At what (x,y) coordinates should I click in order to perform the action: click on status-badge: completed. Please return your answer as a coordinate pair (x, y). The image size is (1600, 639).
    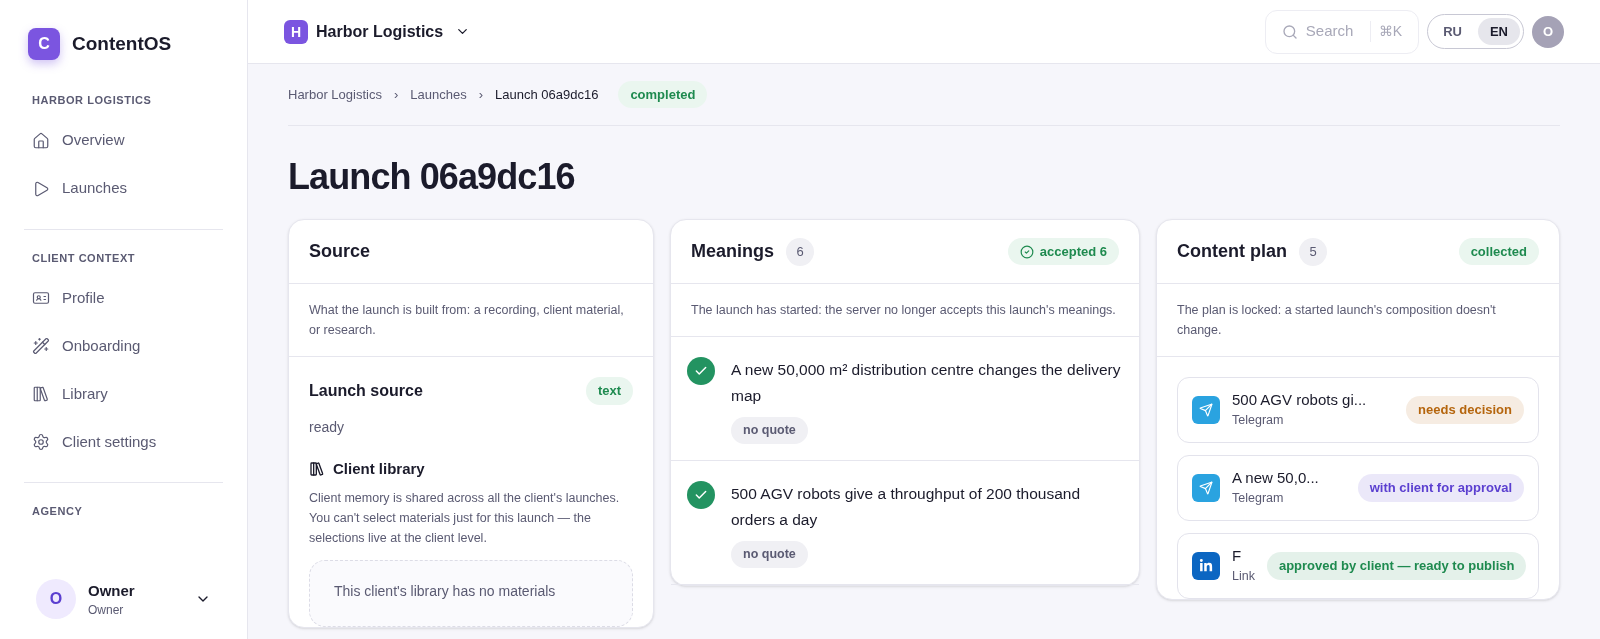
    Looking at the image, I should click on (663, 94).